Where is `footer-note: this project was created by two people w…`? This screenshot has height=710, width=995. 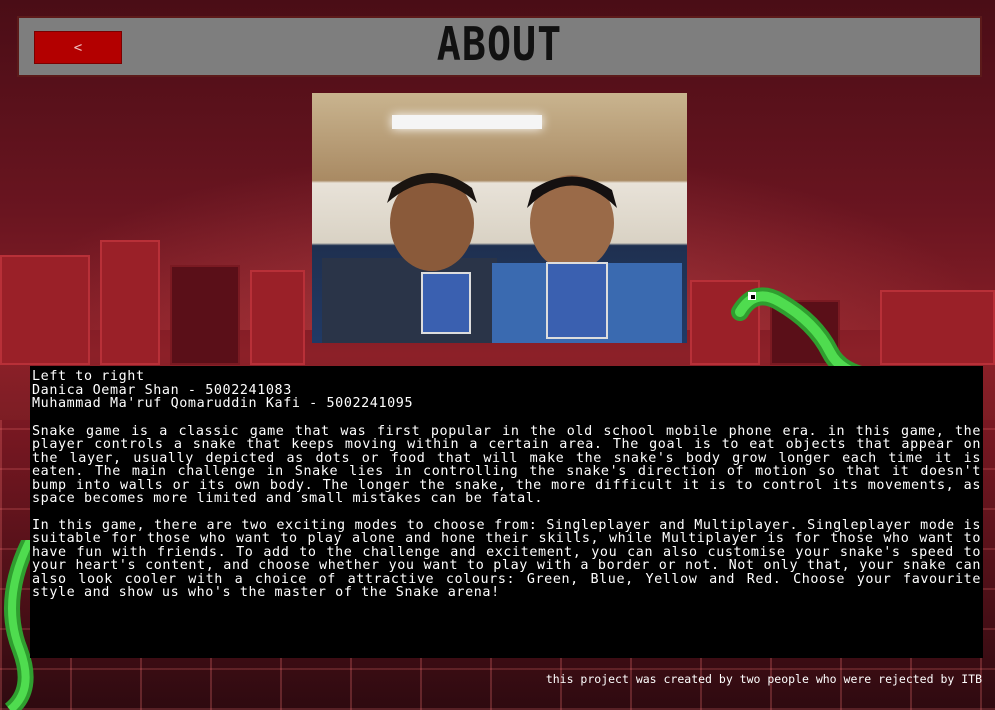
footer-note: this project was created by two people w… is located at coordinates (763, 679).